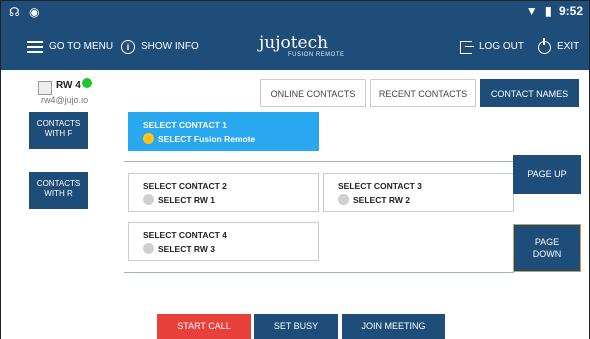 The height and width of the screenshot is (339, 590). I want to click on tab-recent-contacts: RECENT CONTACTS, so click(423, 93).